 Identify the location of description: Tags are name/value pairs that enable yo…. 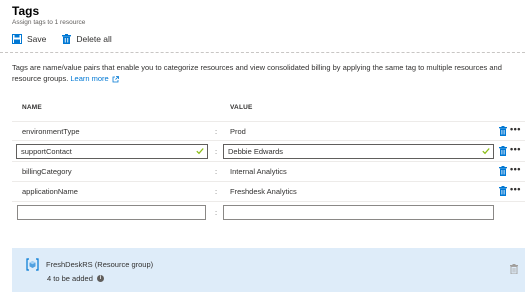
(264, 73).